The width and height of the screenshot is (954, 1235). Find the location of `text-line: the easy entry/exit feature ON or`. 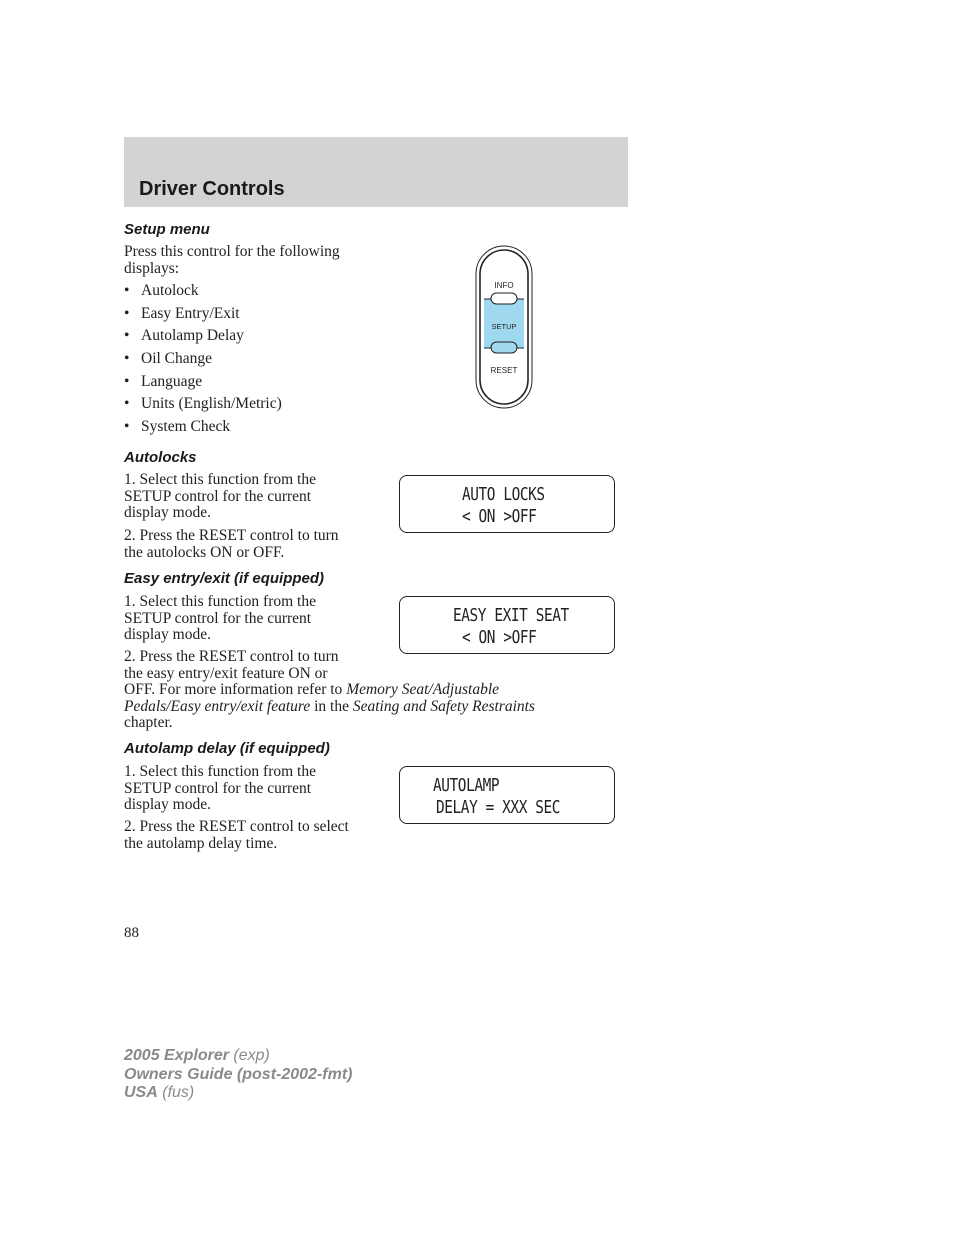

text-line: the easy entry/exit feature ON or is located at coordinates (226, 673).